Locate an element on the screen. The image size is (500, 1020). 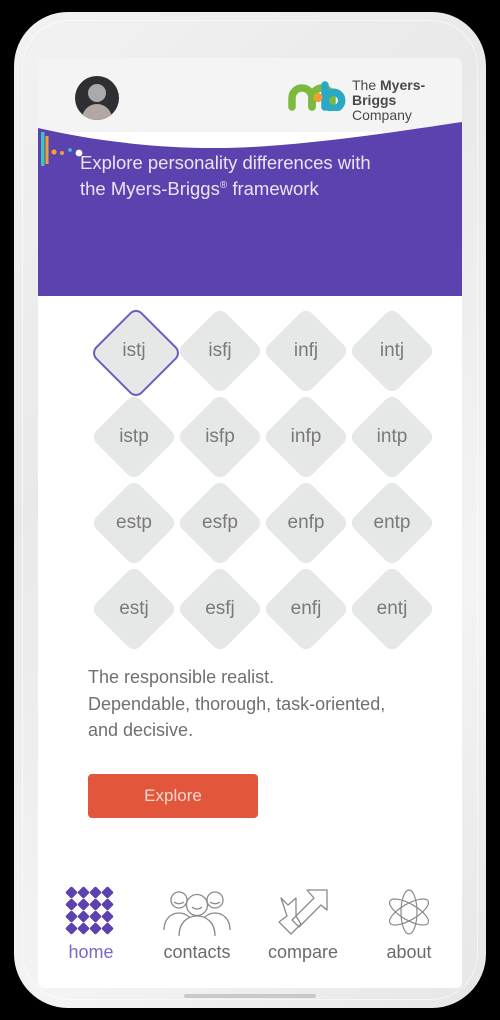
type-label: entj is located at coordinates (392, 608).